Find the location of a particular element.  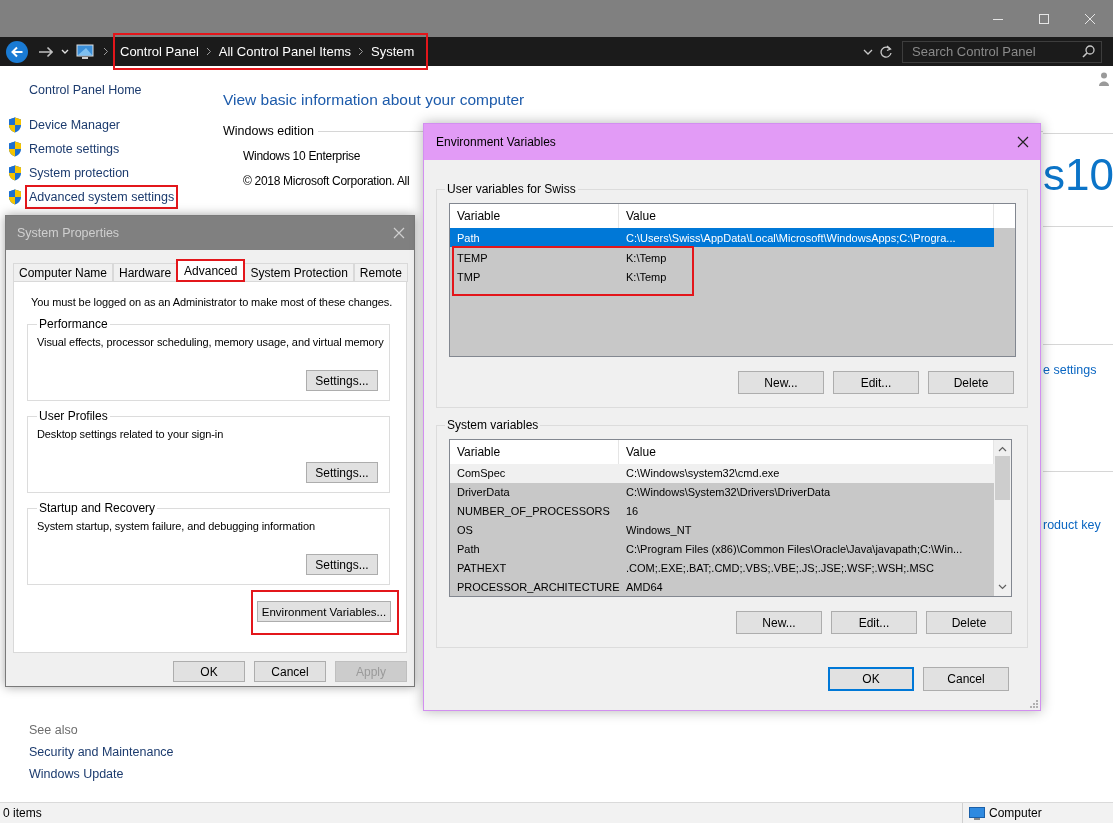

variable-name: PROCESSOR_ARCHITECTURE is located at coordinates (534, 586).